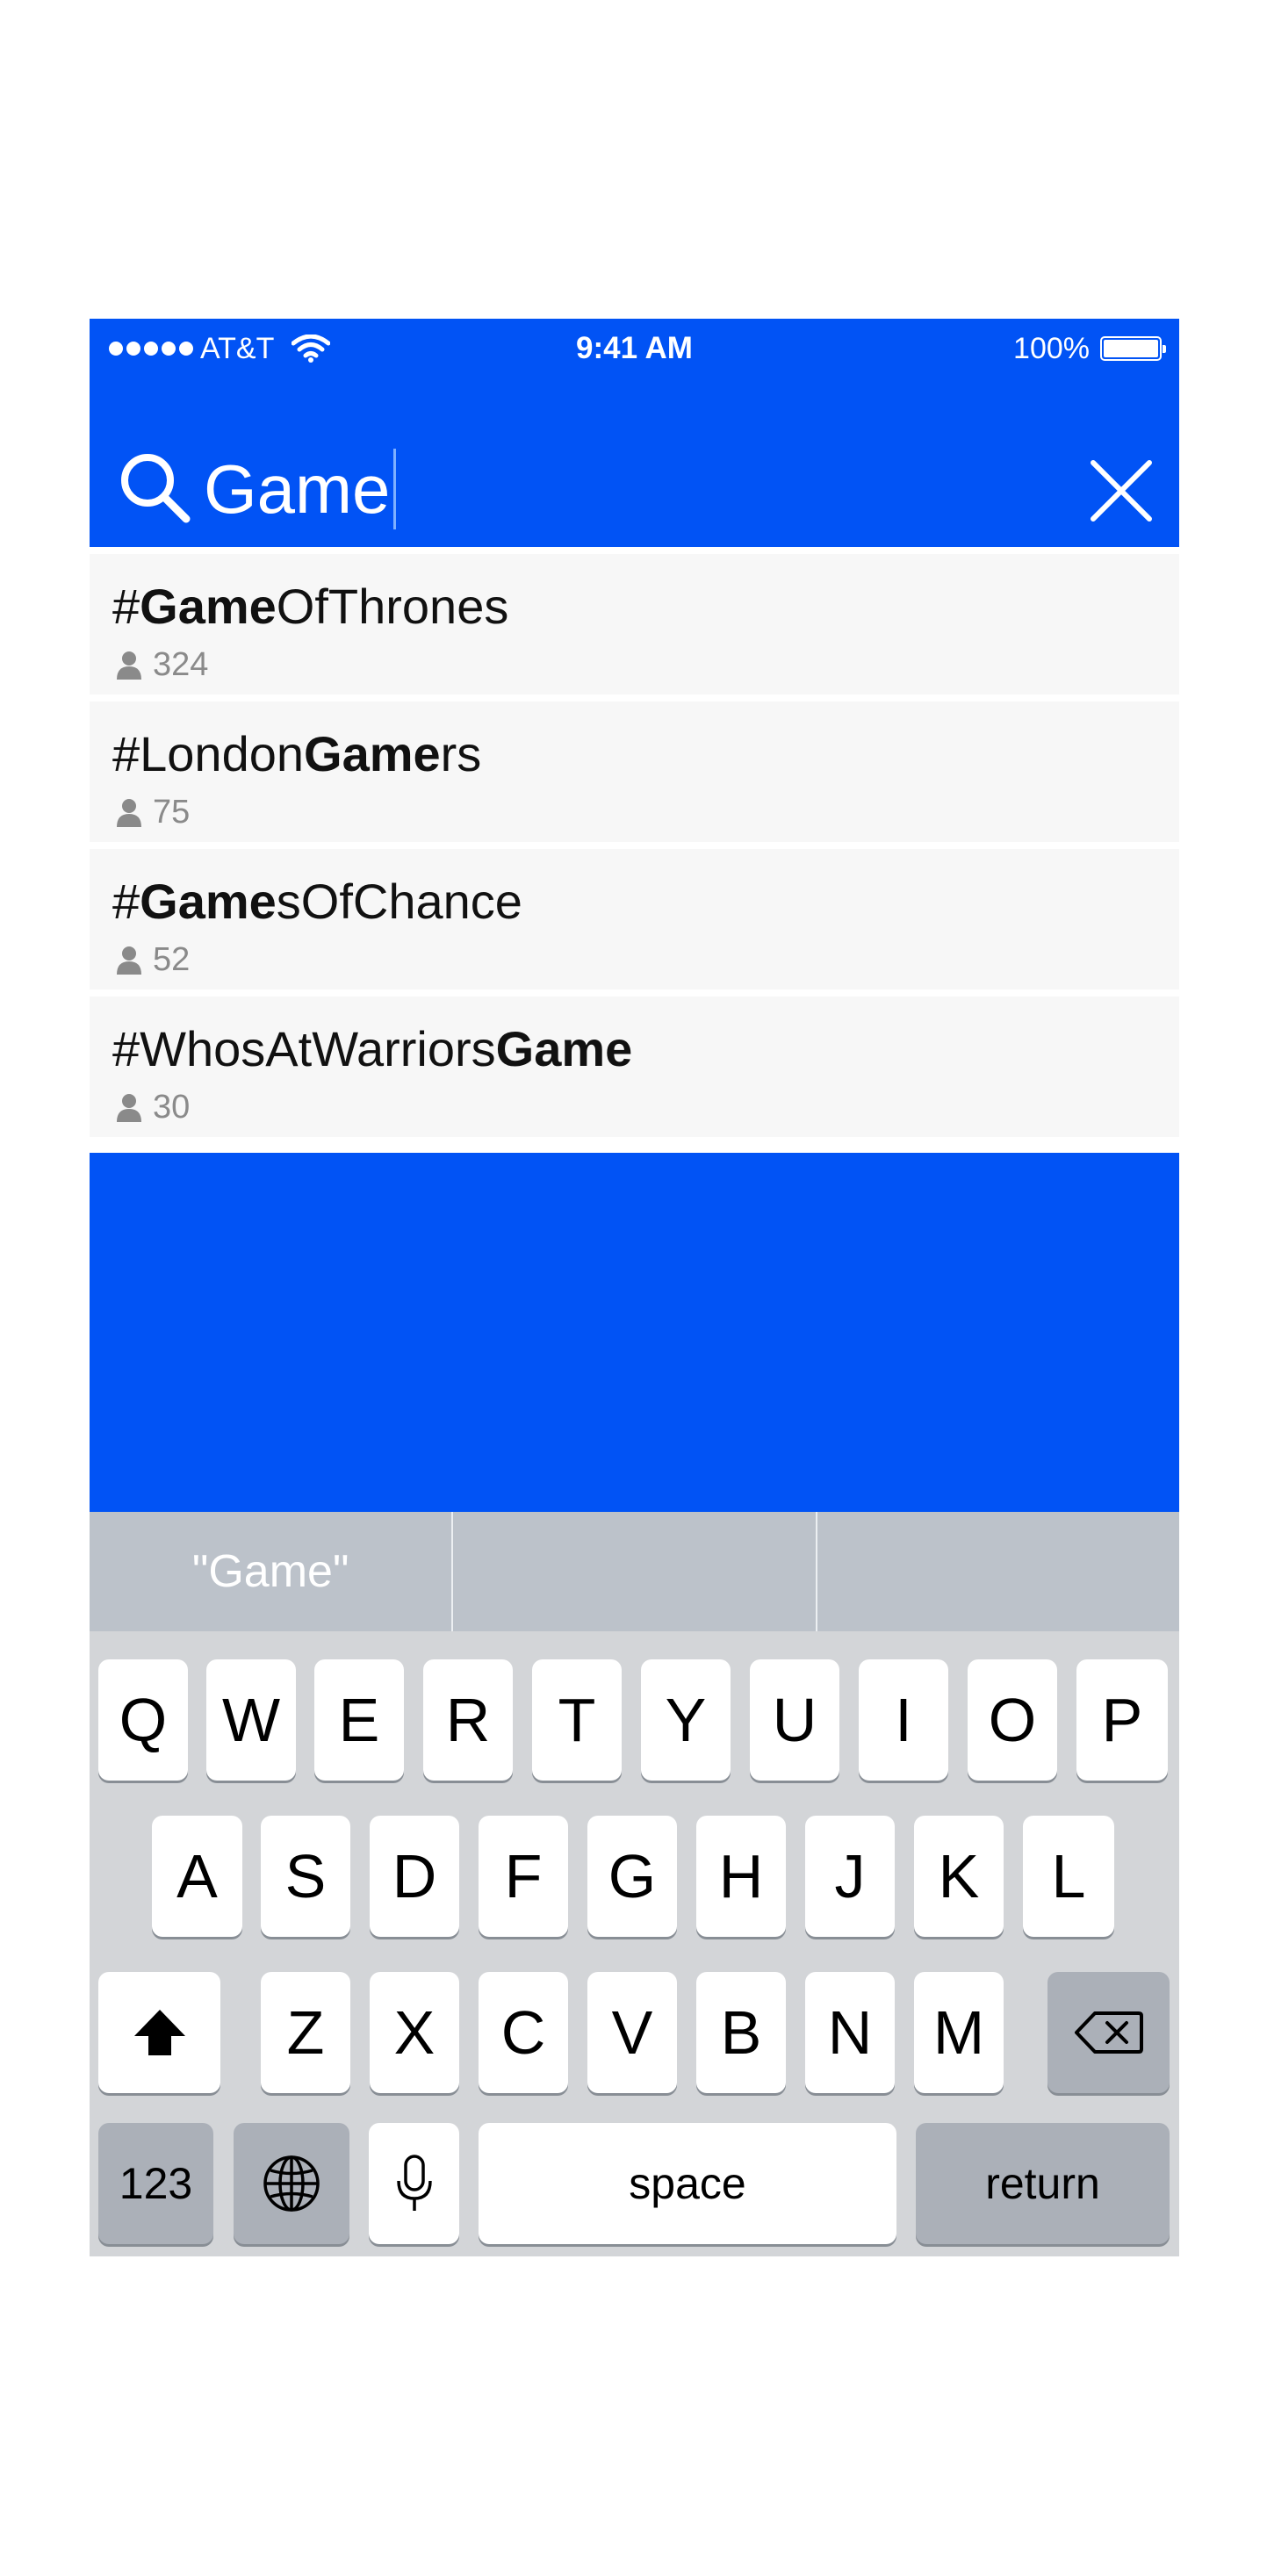 This screenshot has width=1267, height=2576. I want to click on key-i: I, so click(903, 1720).